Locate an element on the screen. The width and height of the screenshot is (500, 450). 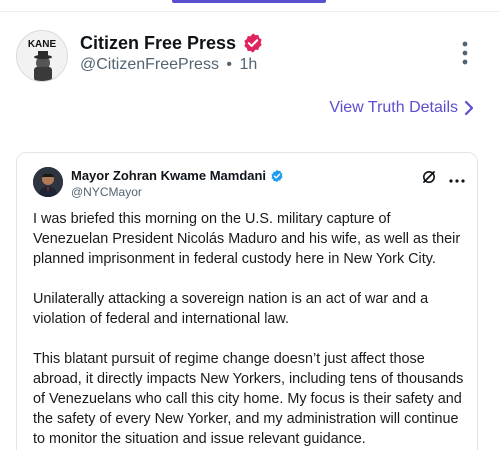
more-horiz-icon is located at coordinates (457, 180).